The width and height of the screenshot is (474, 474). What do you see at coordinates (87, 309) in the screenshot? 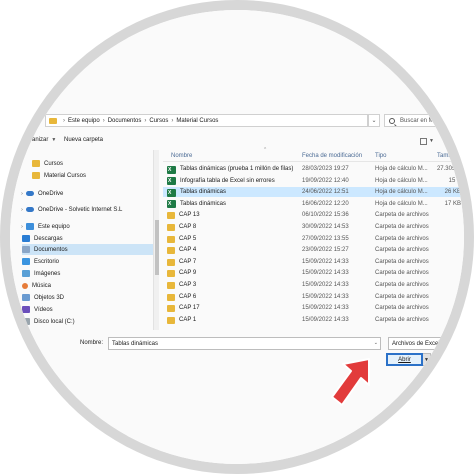
I see `sidebar-item: Vídeos` at bounding box center [87, 309].